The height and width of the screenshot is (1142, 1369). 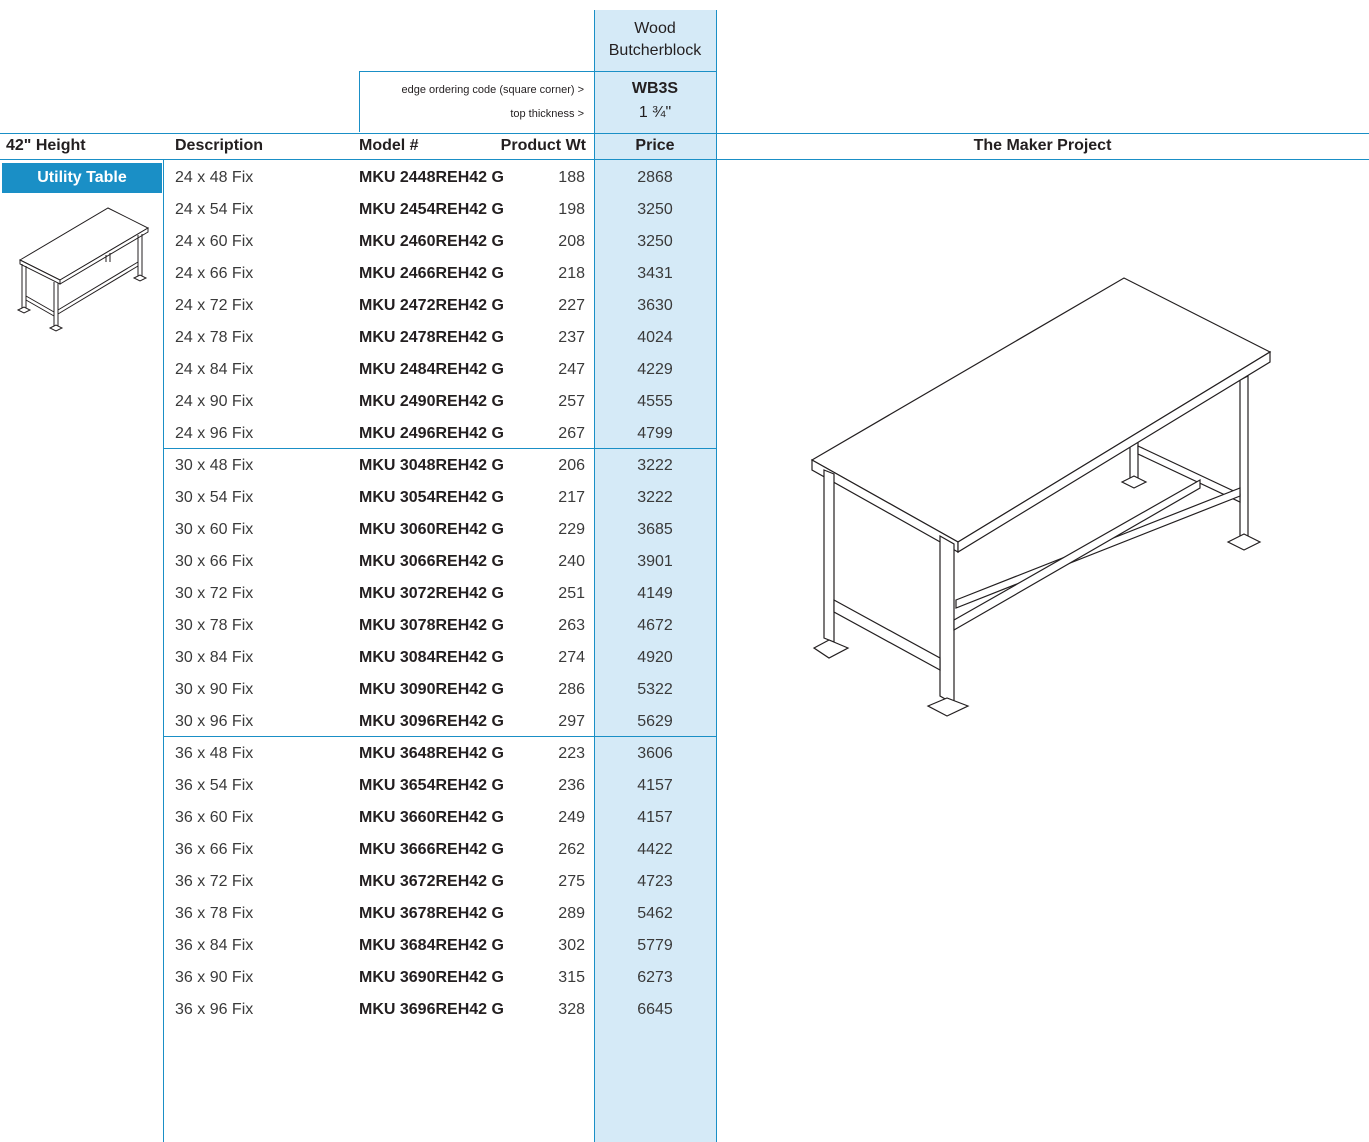 What do you see at coordinates (655, 593) in the screenshot?
I see `price-cell: 4149` at bounding box center [655, 593].